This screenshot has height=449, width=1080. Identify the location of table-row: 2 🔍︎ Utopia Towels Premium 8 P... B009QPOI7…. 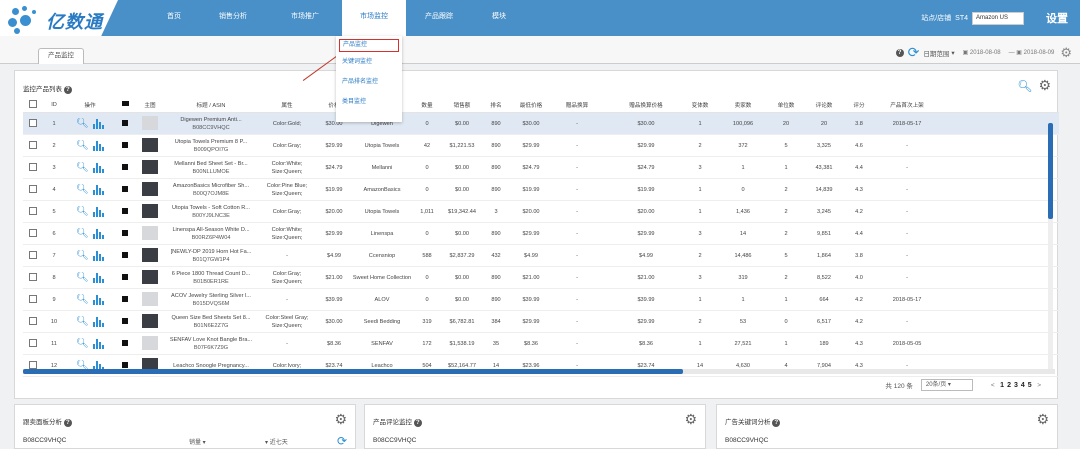
(541, 146).